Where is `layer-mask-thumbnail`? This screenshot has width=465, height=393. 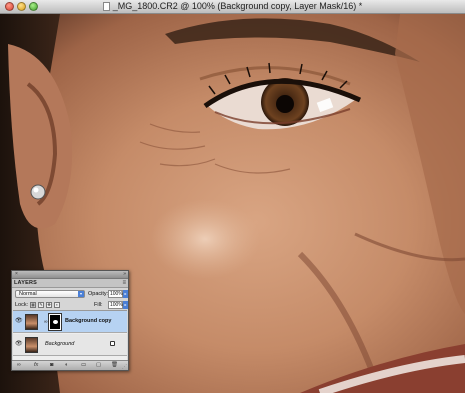
layer-mask-thumbnail is located at coordinates (55, 322).